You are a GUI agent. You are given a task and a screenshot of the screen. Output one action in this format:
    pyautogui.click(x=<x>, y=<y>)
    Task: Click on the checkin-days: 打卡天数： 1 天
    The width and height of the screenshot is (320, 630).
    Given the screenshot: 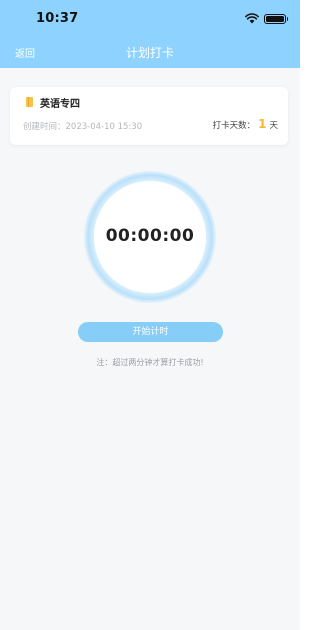 What is the action you would take?
    pyautogui.click(x=245, y=124)
    